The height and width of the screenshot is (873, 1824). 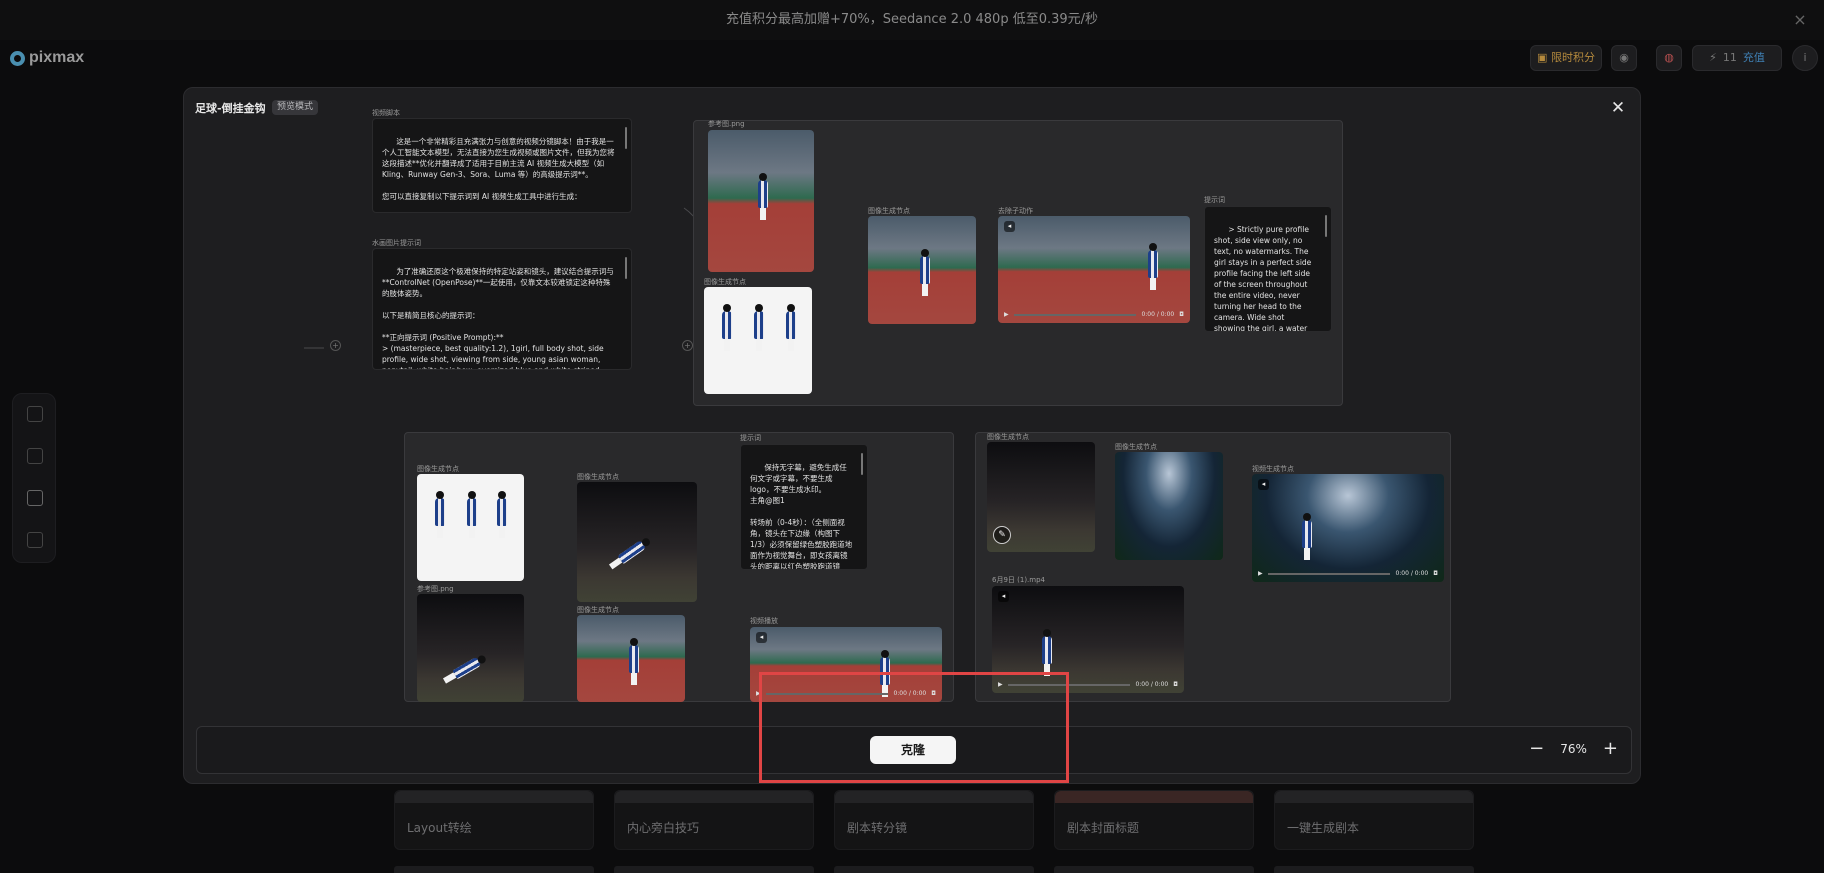 I want to click on energy-button: ⚡ 11 充值, so click(x=1737, y=58).